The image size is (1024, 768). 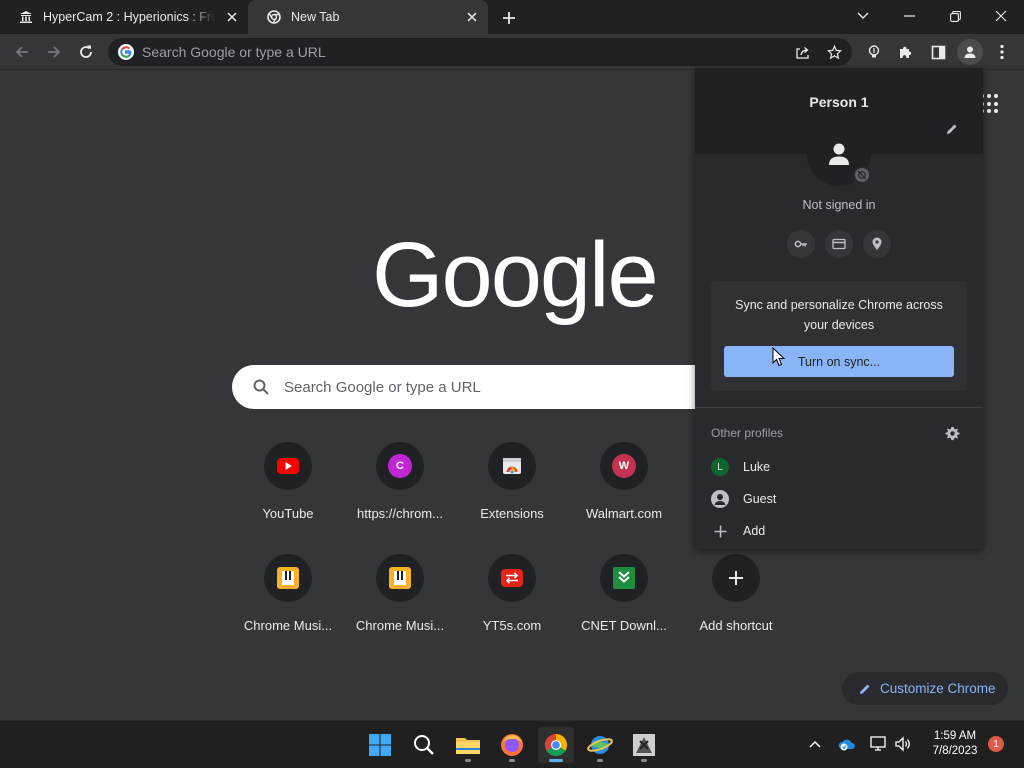 I want to click on side-panel-icon, so click(x=938, y=52).